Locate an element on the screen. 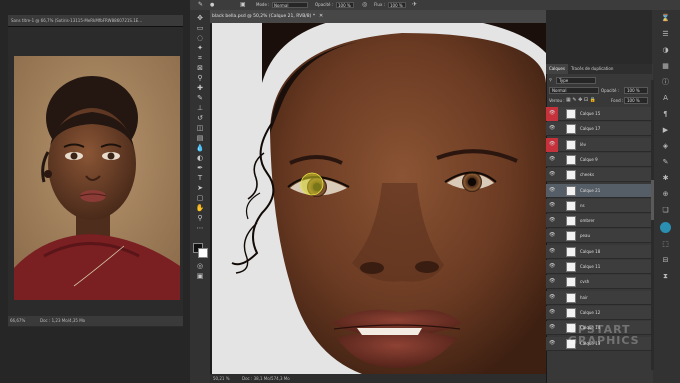 The width and height of the screenshot is (680, 383). brush-tool-icon: ✎ is located at coordinates (200, 5).